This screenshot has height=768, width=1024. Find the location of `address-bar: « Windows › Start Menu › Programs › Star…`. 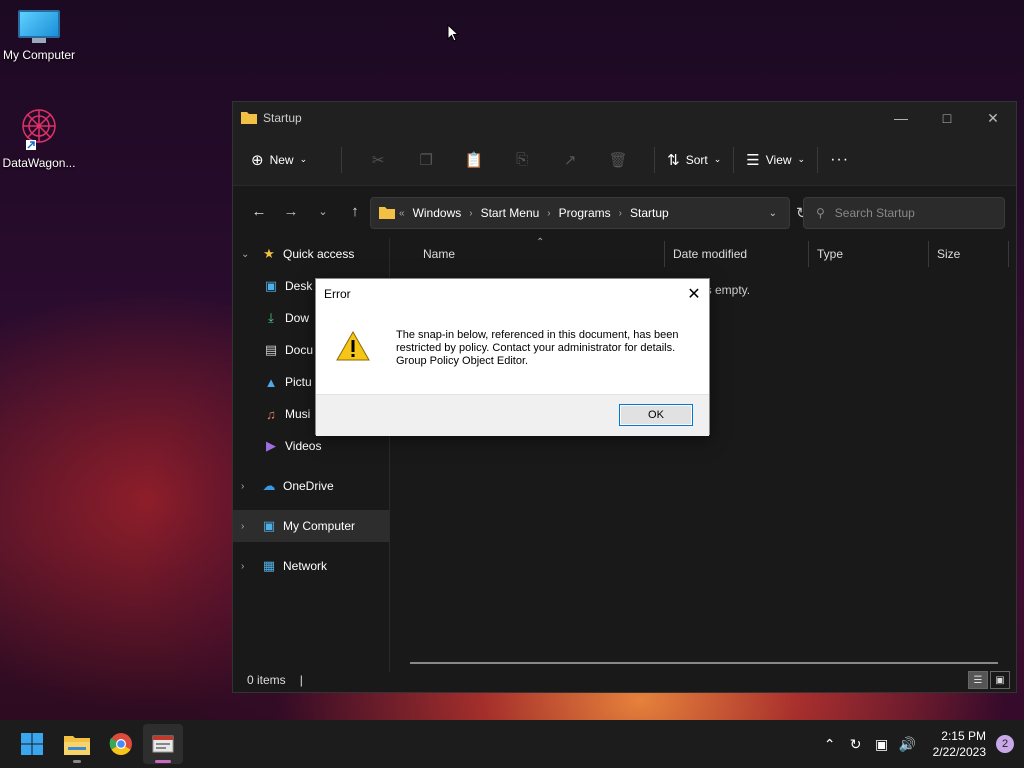

address-bar: « Windows › Start Menu › Programs › Star… is located at coordinates (589, 213).